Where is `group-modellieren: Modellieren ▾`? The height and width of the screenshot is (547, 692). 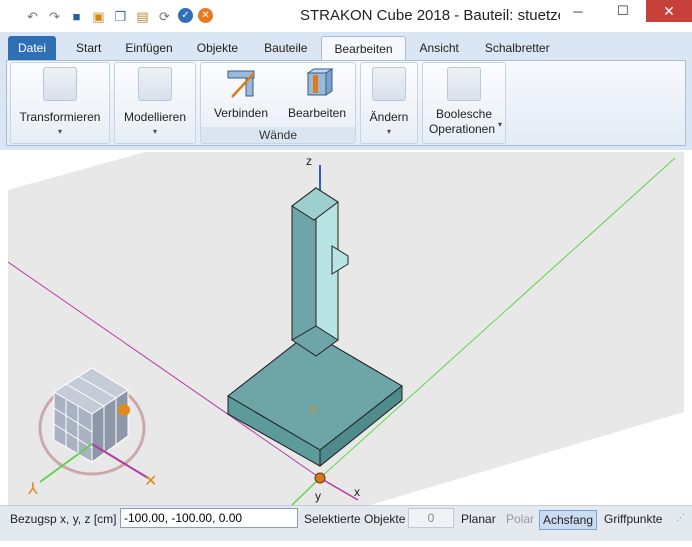 group-modellieren: Modellieren ▾ is located at coordinates (155, 103).